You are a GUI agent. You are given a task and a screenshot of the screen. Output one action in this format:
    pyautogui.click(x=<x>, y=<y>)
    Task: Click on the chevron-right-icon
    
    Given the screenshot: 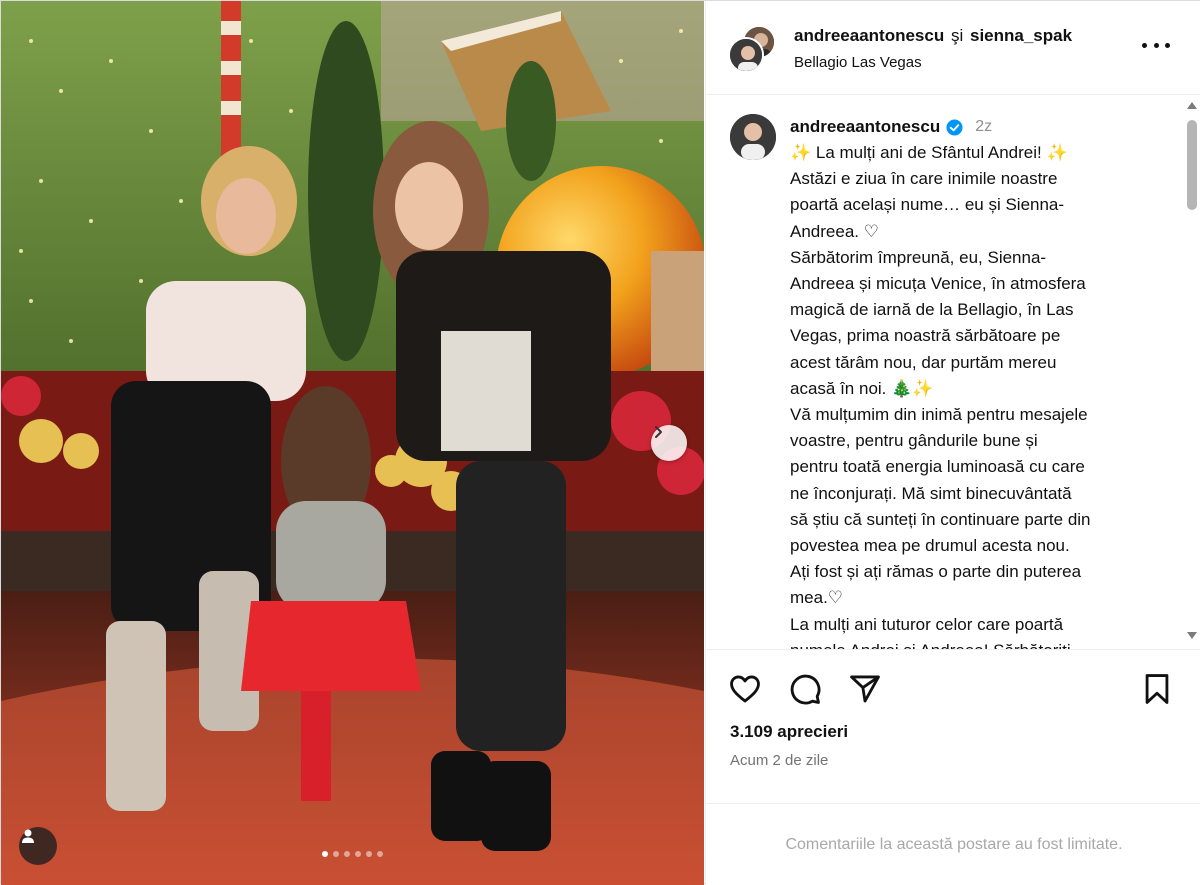 What is the action you would take?
    pyautogui.click(x=658, y=432)
    